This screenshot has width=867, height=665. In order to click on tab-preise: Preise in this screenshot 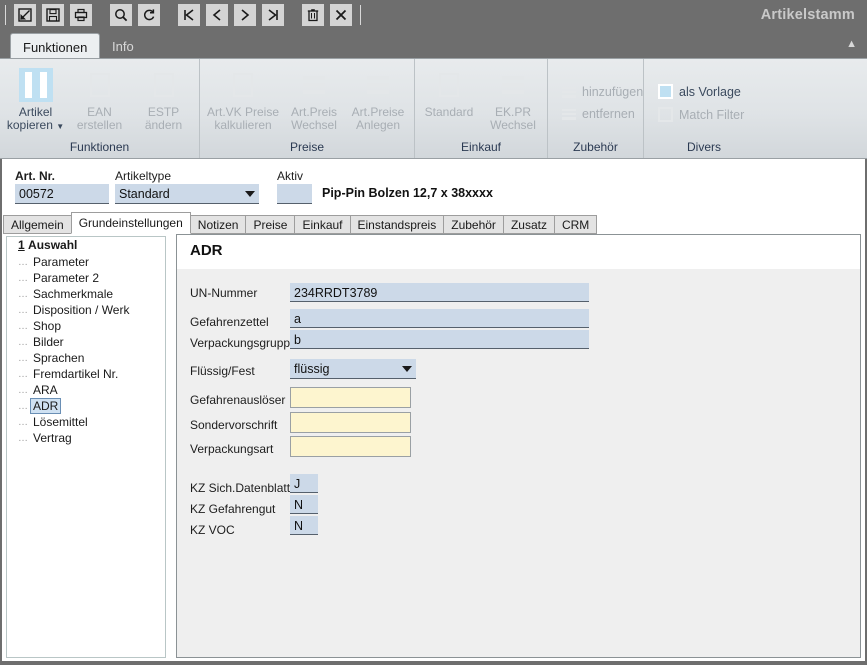, I will do `click(270, 224)`.